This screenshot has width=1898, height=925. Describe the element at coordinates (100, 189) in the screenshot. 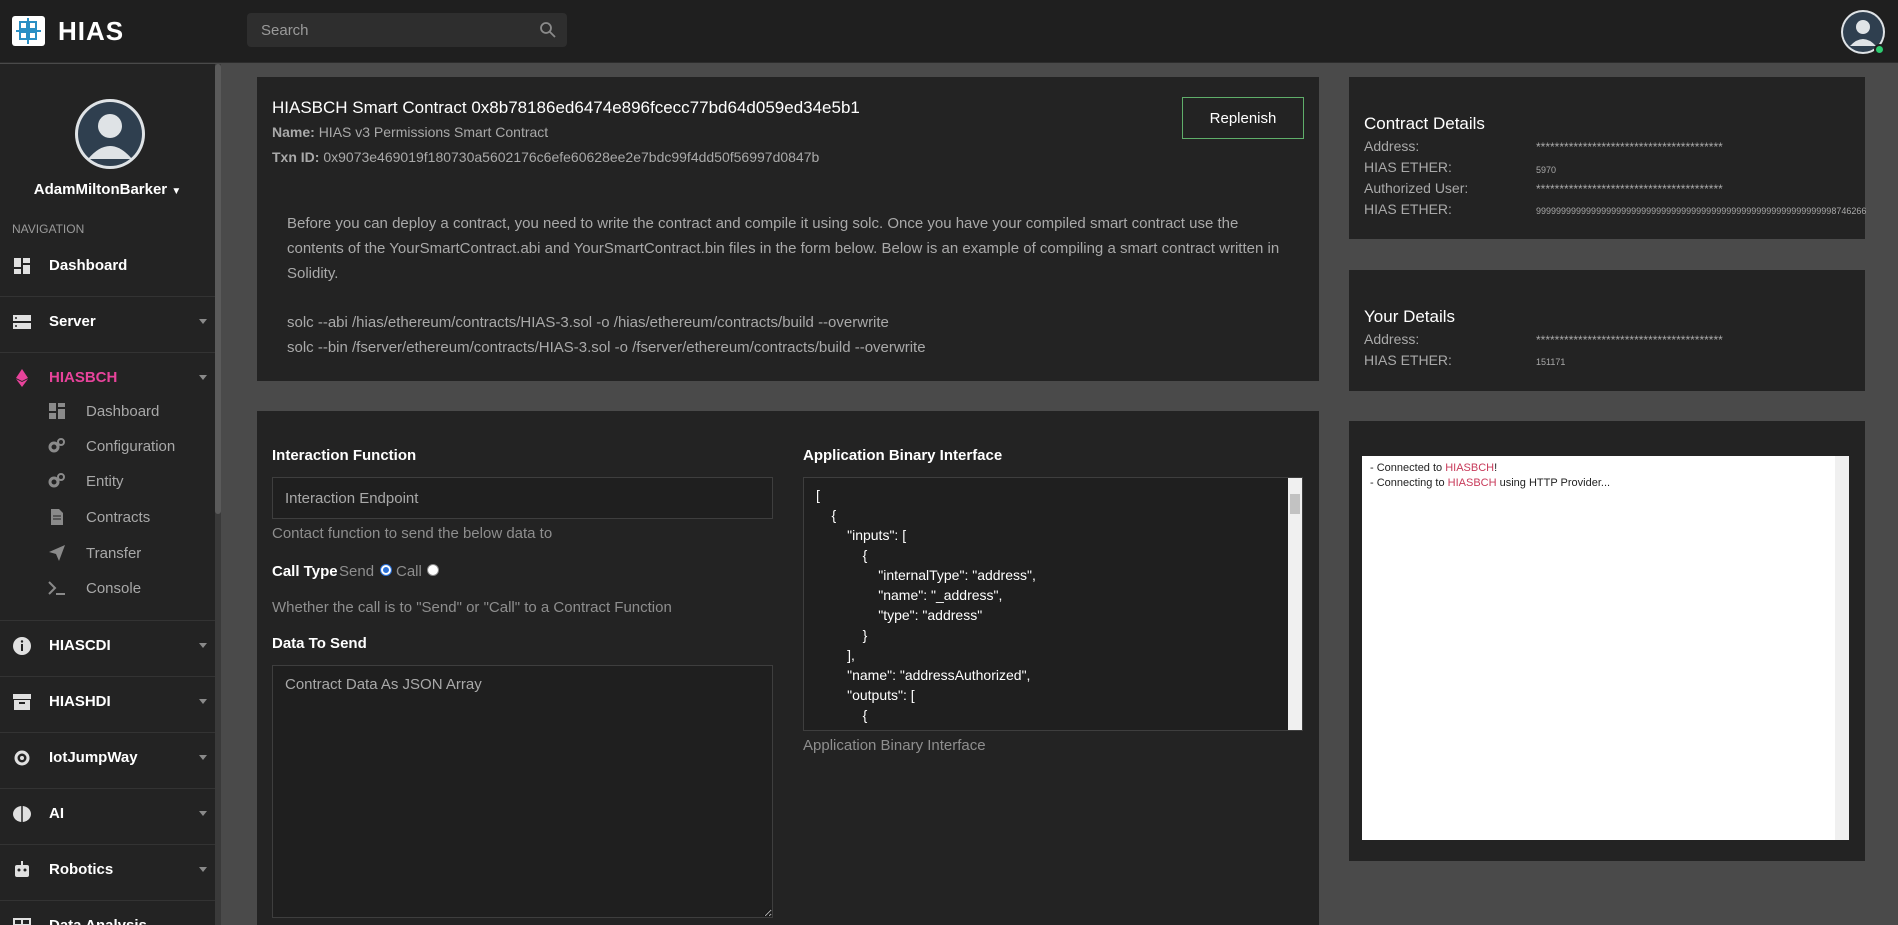

I see `profile-name-text: AdamMiltonBarker` at that location.